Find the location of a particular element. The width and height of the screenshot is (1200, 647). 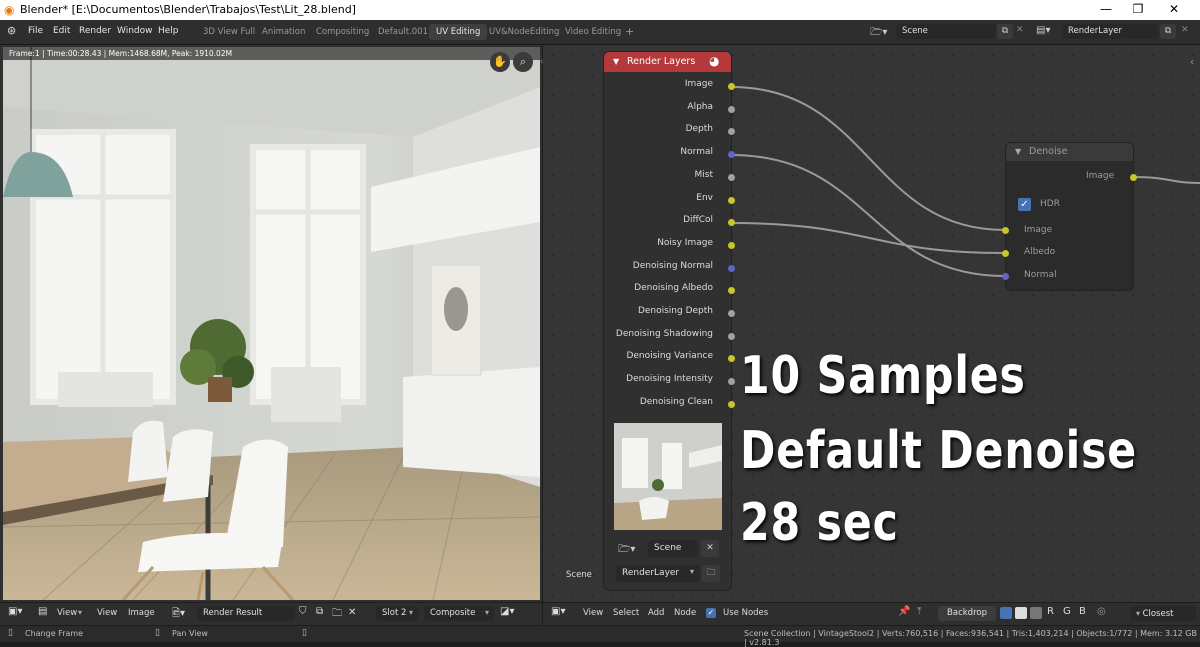

fake-user-icon: ⛉ is located at coordinates (303, 611).